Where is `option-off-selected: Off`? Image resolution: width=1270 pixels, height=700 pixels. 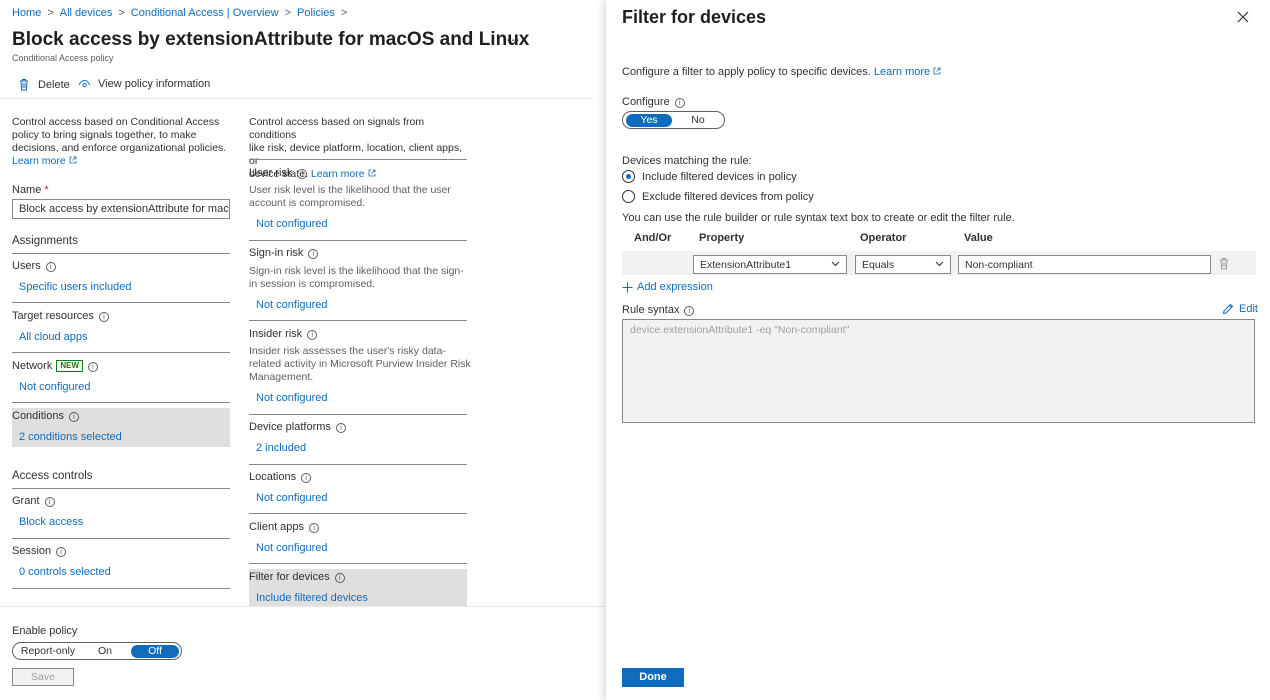 option-off-selected: Off is located at coordinates (155, 651).